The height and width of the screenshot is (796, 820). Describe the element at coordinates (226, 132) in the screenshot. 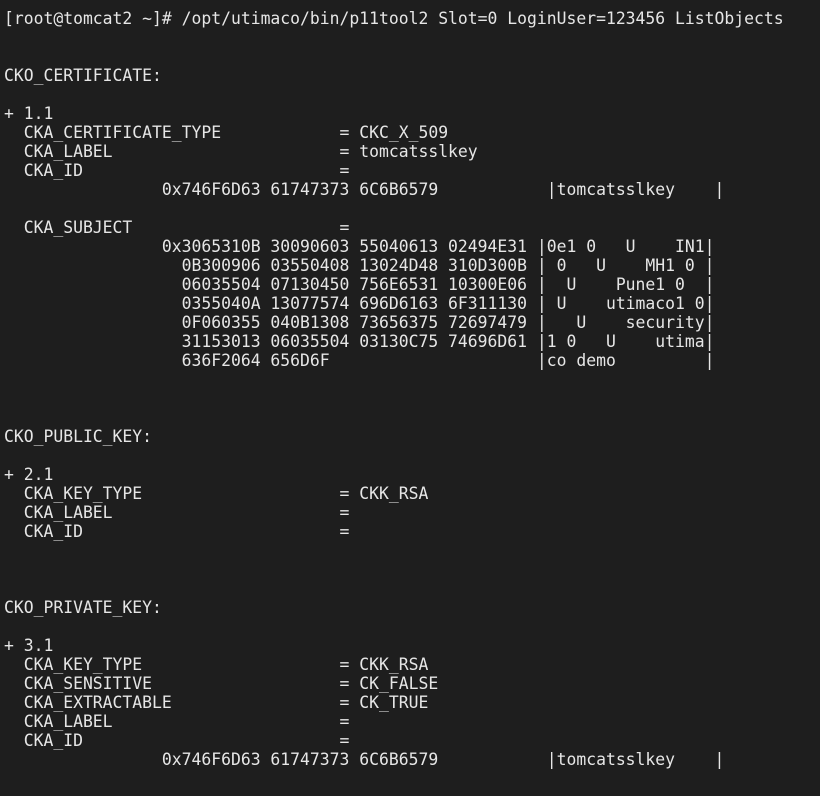

I see `attribute-line: CKA_CERTIFICATE_TYPE = CKC_X_509` at that location.